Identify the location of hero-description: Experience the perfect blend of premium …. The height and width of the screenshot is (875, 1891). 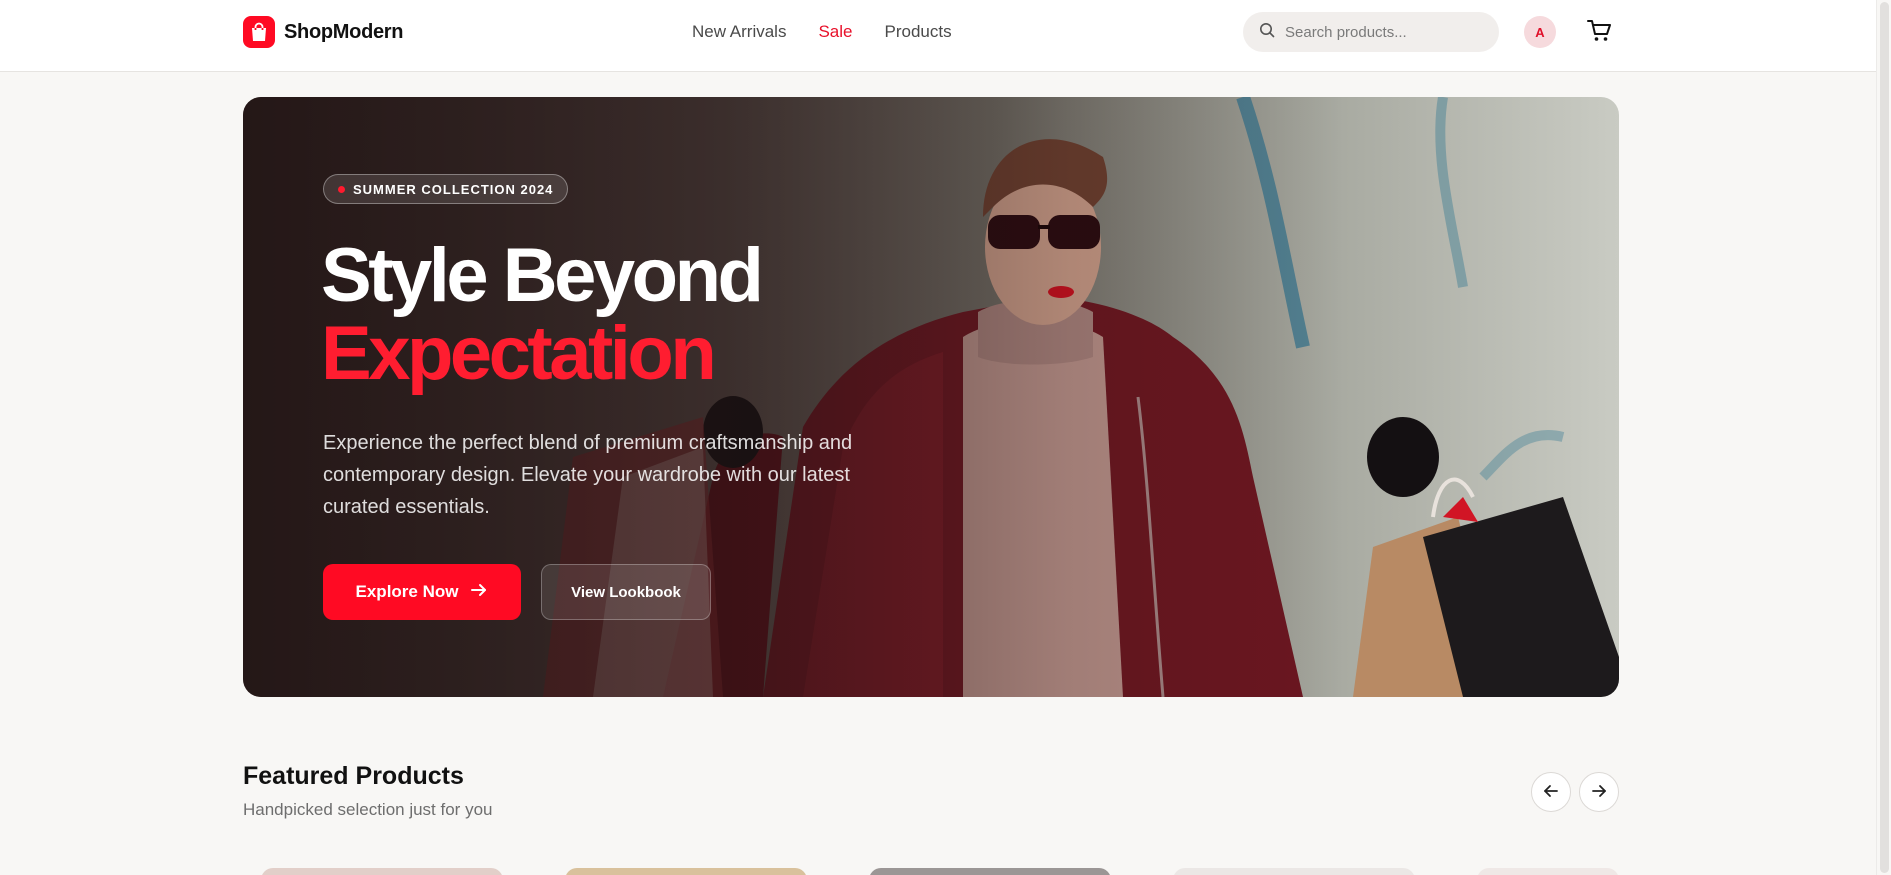
(588, 475).